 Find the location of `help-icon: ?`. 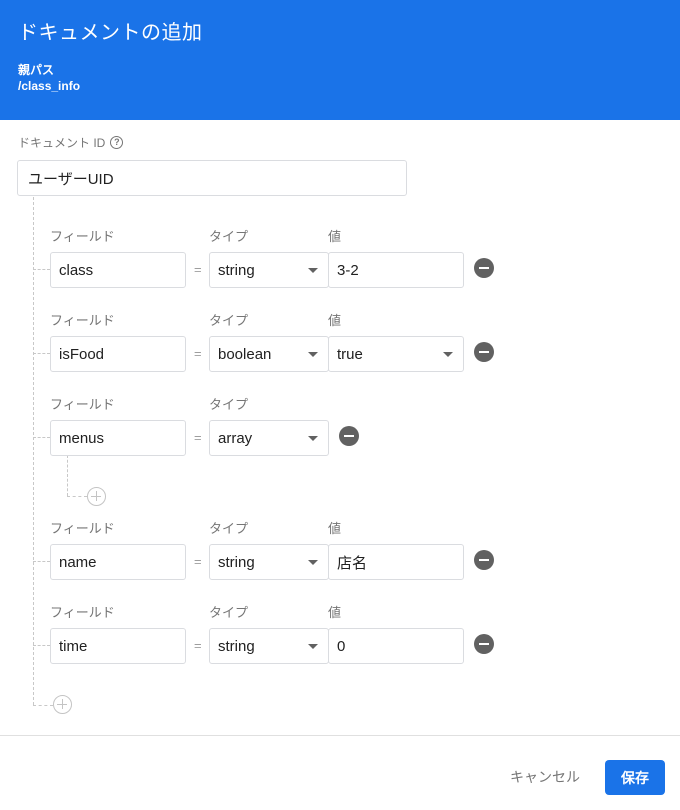

help-icon: ? is located at coordinates (117, 142).